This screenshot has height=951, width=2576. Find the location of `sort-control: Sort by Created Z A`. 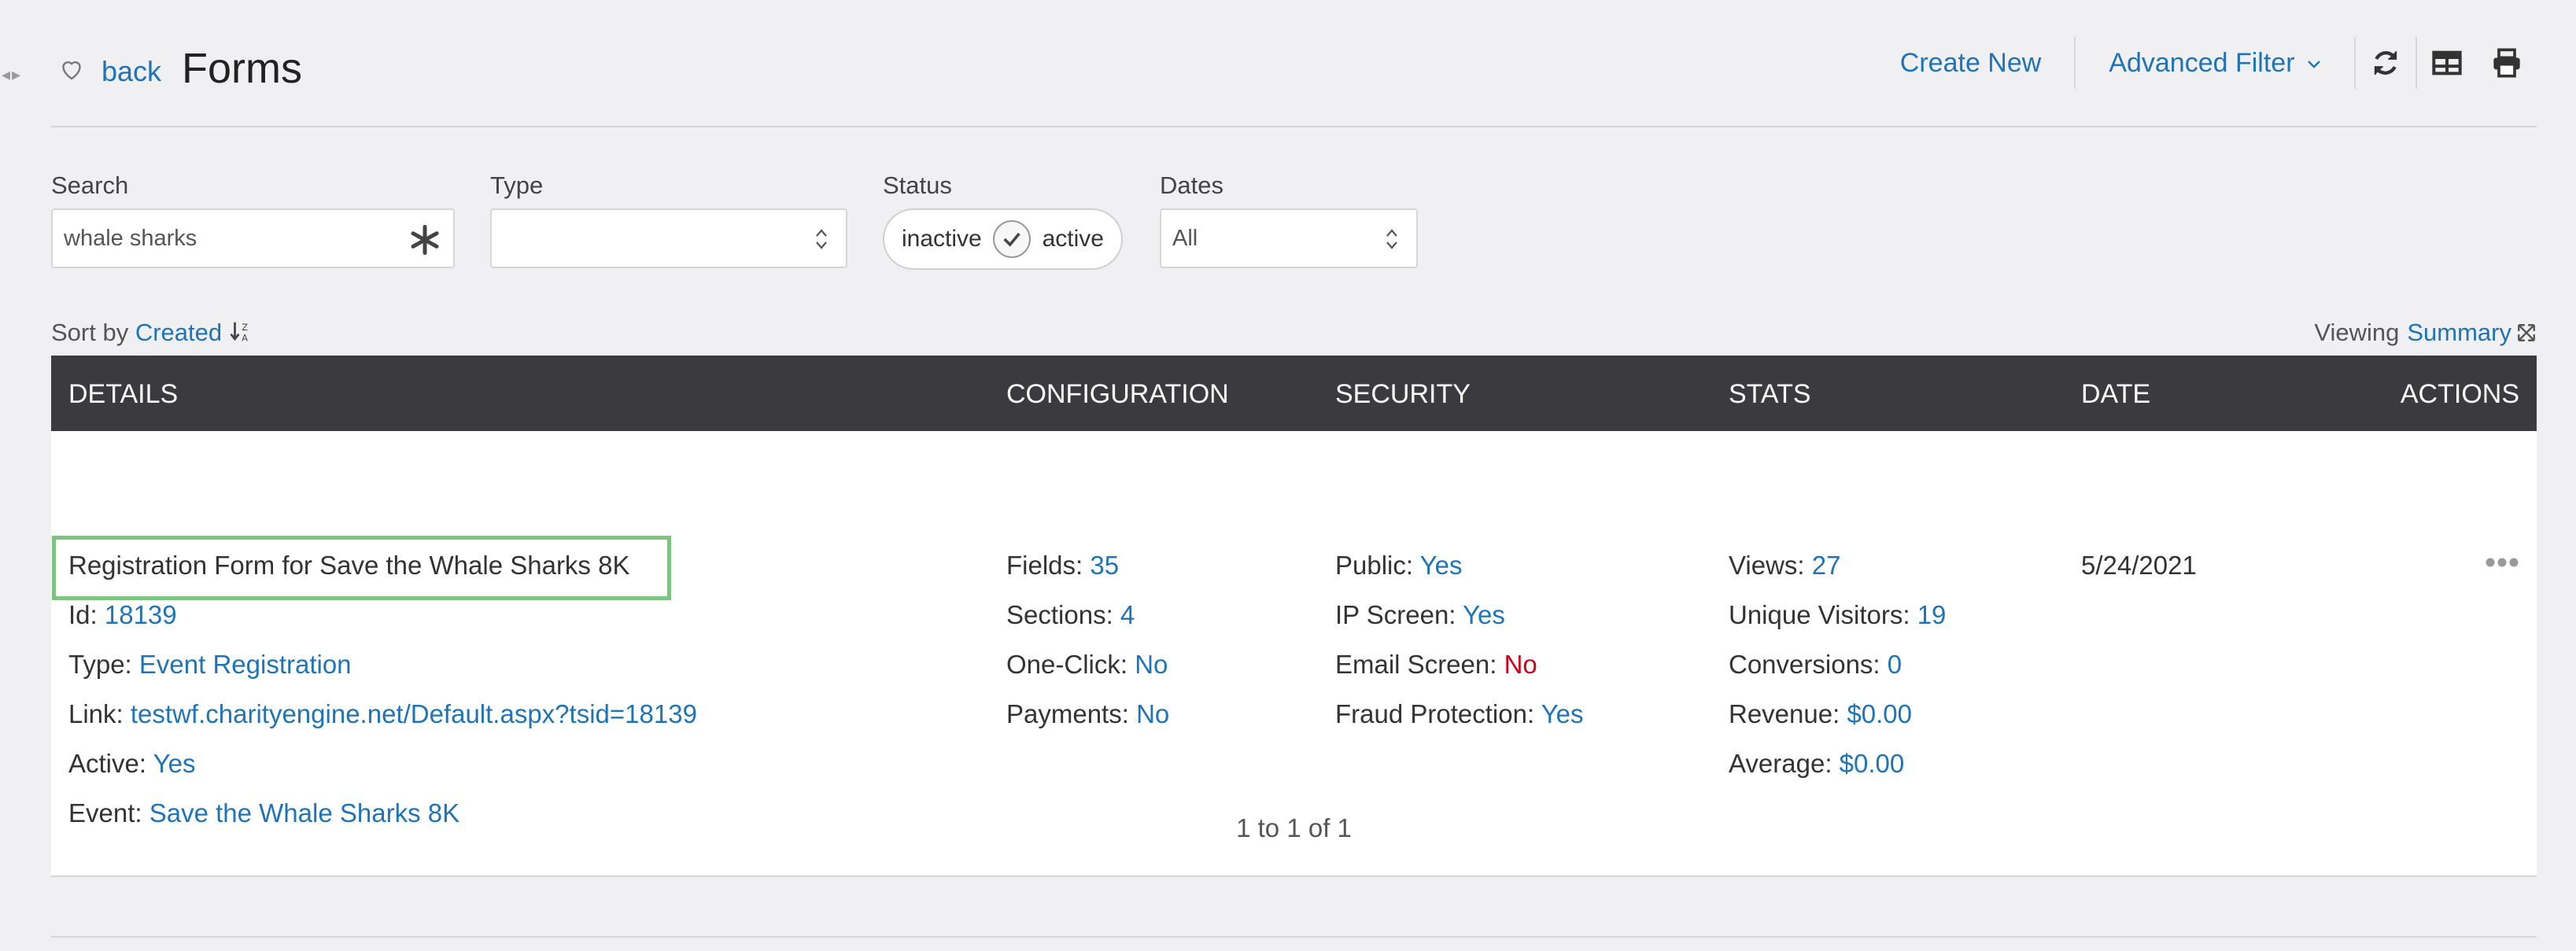

sort-control: Sort by Created Z A is located at coordinates (152, 333).